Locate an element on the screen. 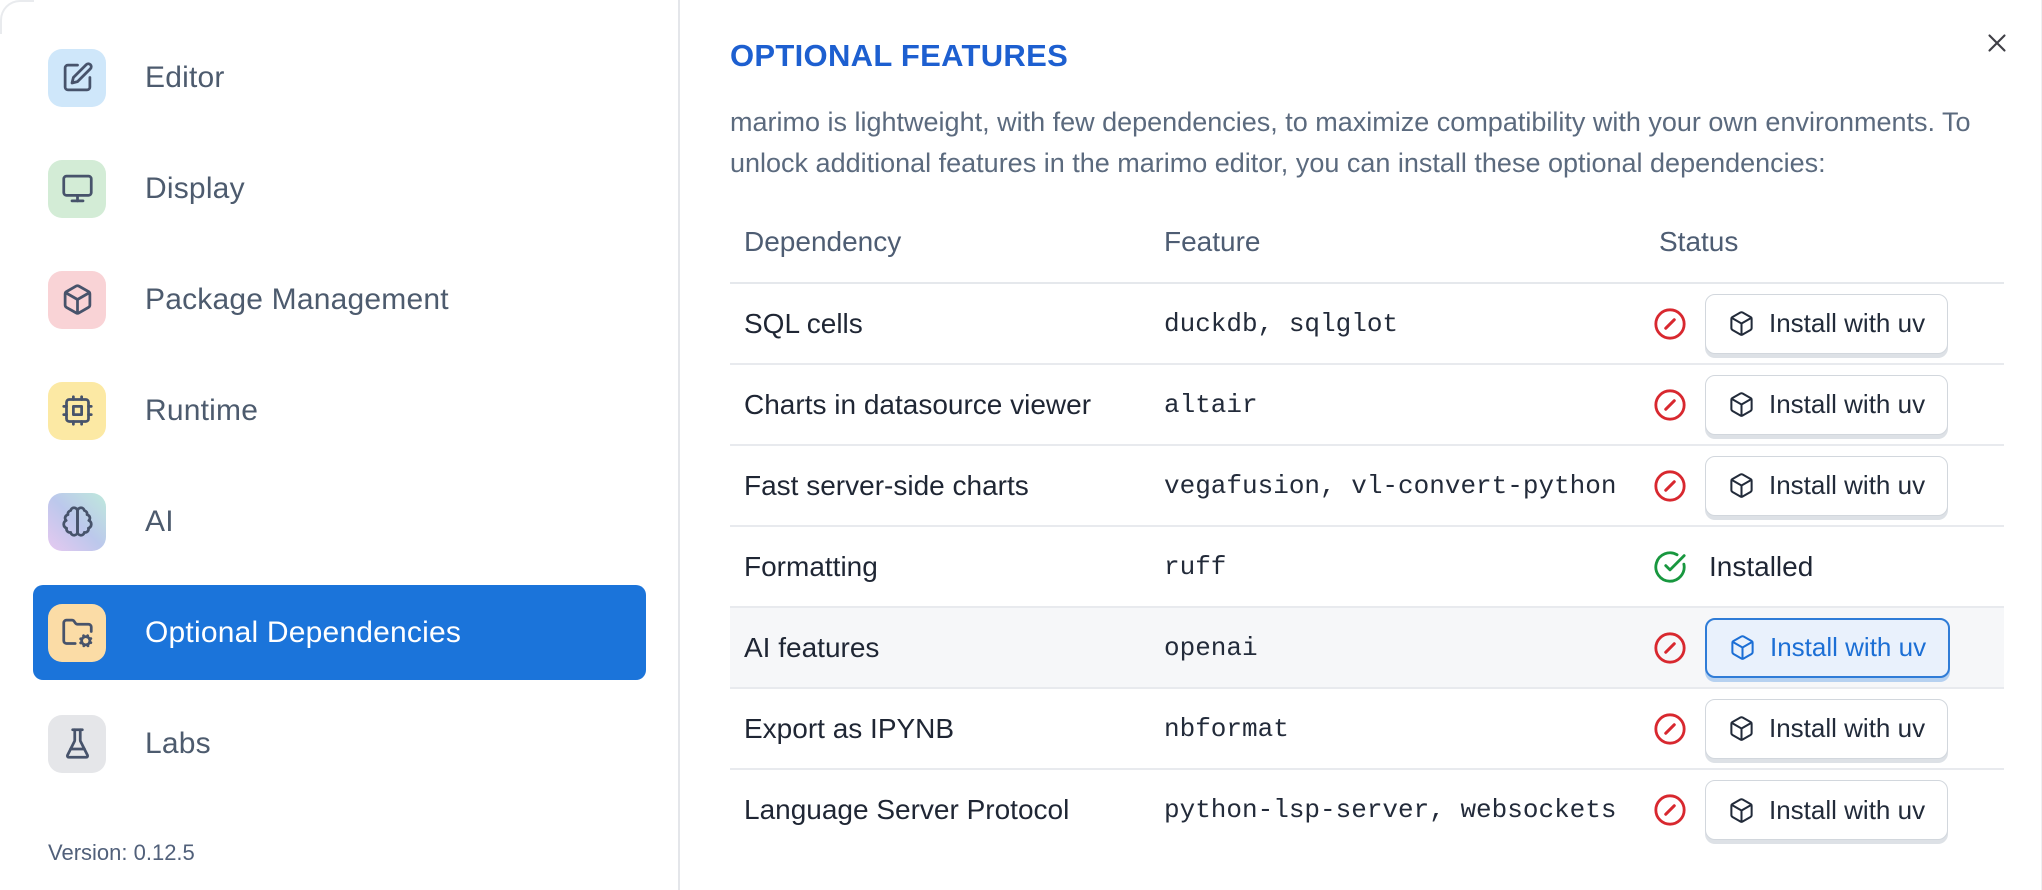 The width and height of the screenshot is (2042, 890). sidebar-item-label: Labs is located at coordinates (178, 743).